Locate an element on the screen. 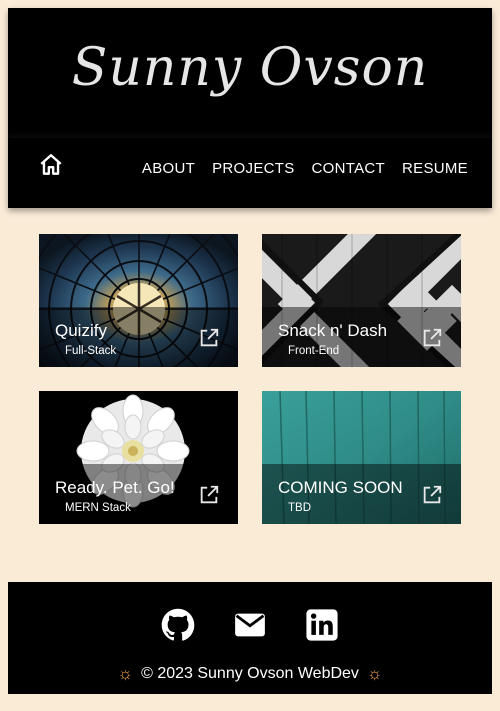 The width and height of the screenshot is (500, 711). project-card-snack-n-dash: Snack n' Dash Front-End is located at coordinates (361, 300).